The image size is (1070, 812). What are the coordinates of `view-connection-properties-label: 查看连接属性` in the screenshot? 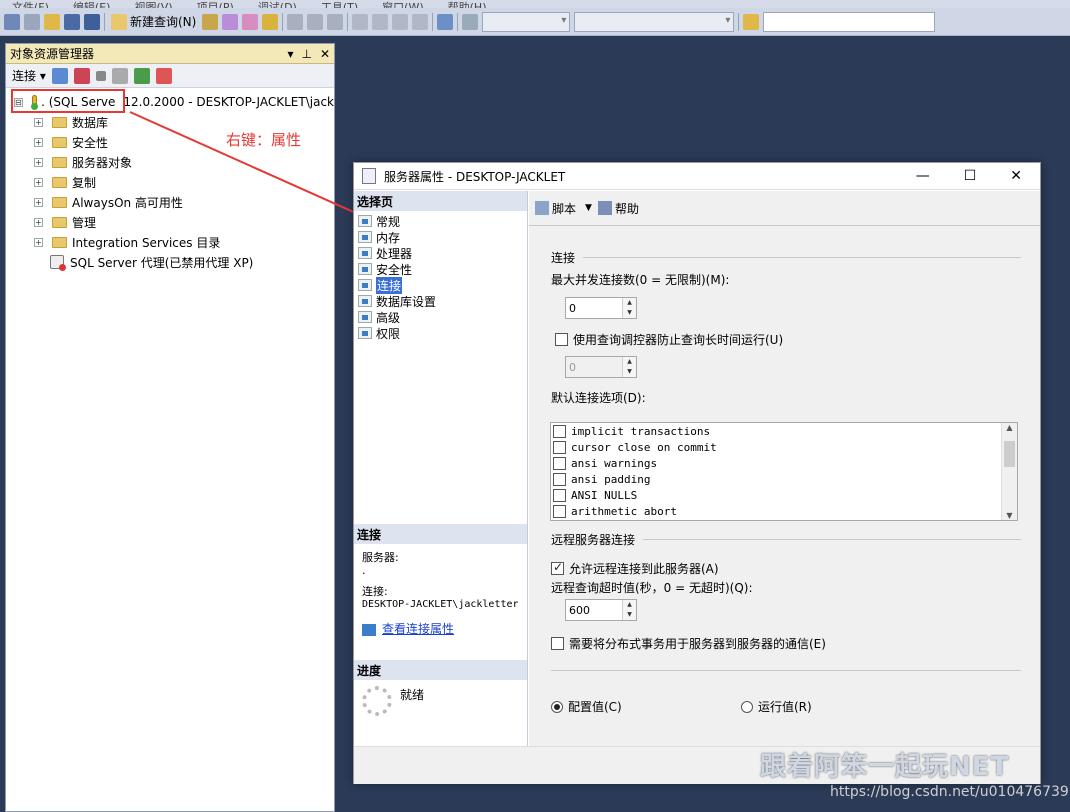 It's located at (418, 629).